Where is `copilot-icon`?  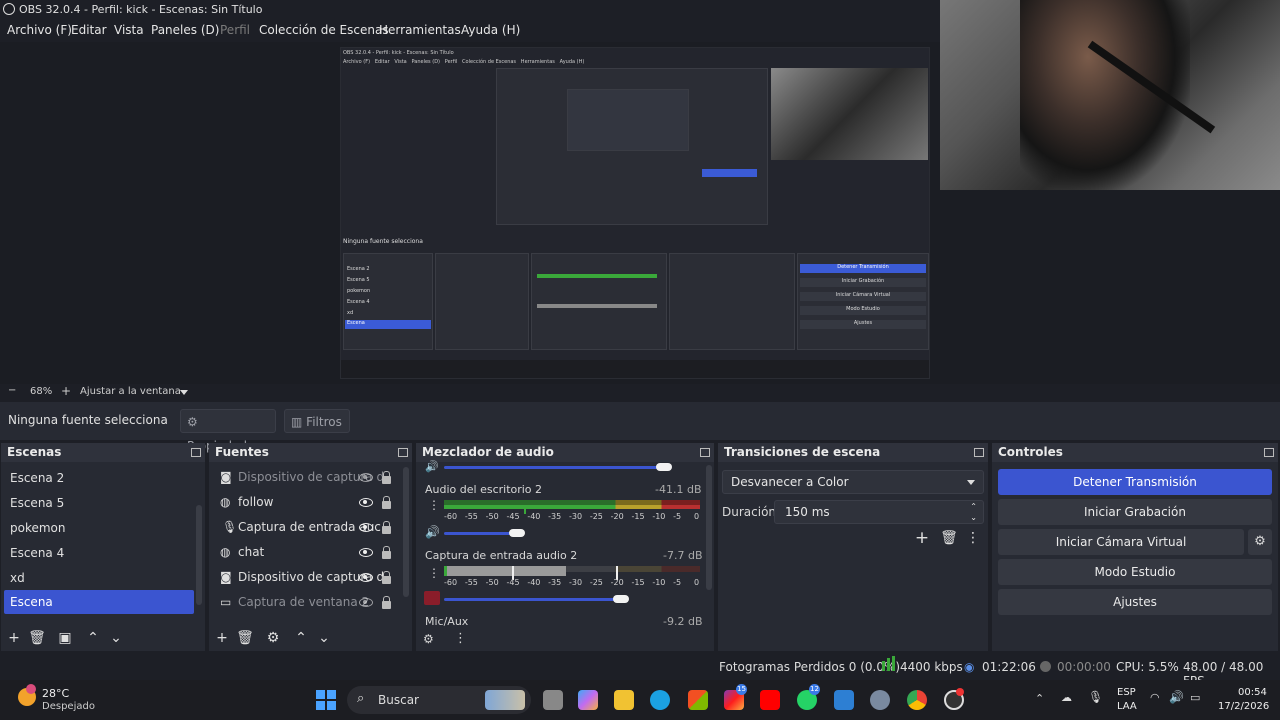
copilot-icon is located at coordinates (588, 700).